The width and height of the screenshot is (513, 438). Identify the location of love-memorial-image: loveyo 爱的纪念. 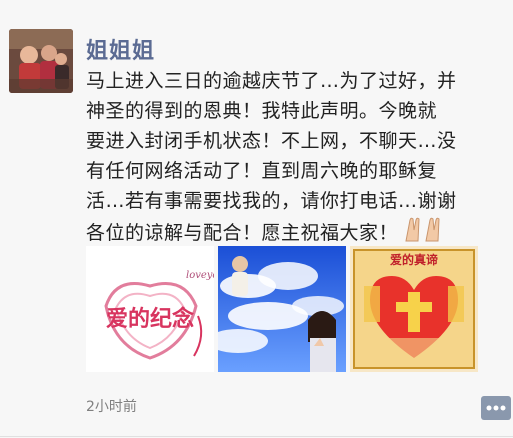
(150, 309).